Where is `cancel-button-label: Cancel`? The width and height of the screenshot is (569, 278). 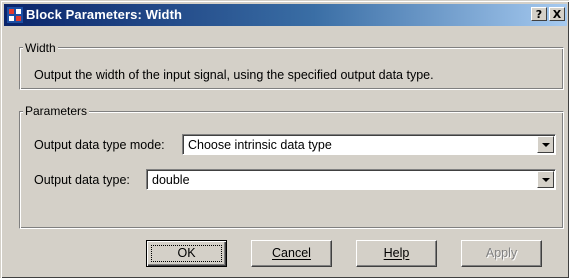
cancel-button-label: Cancel is located at coordinates (291, 253).